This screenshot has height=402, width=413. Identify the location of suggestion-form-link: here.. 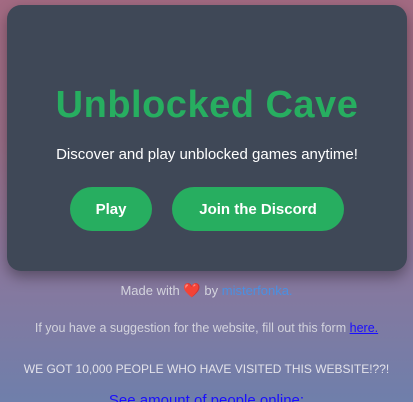
(364, 328).